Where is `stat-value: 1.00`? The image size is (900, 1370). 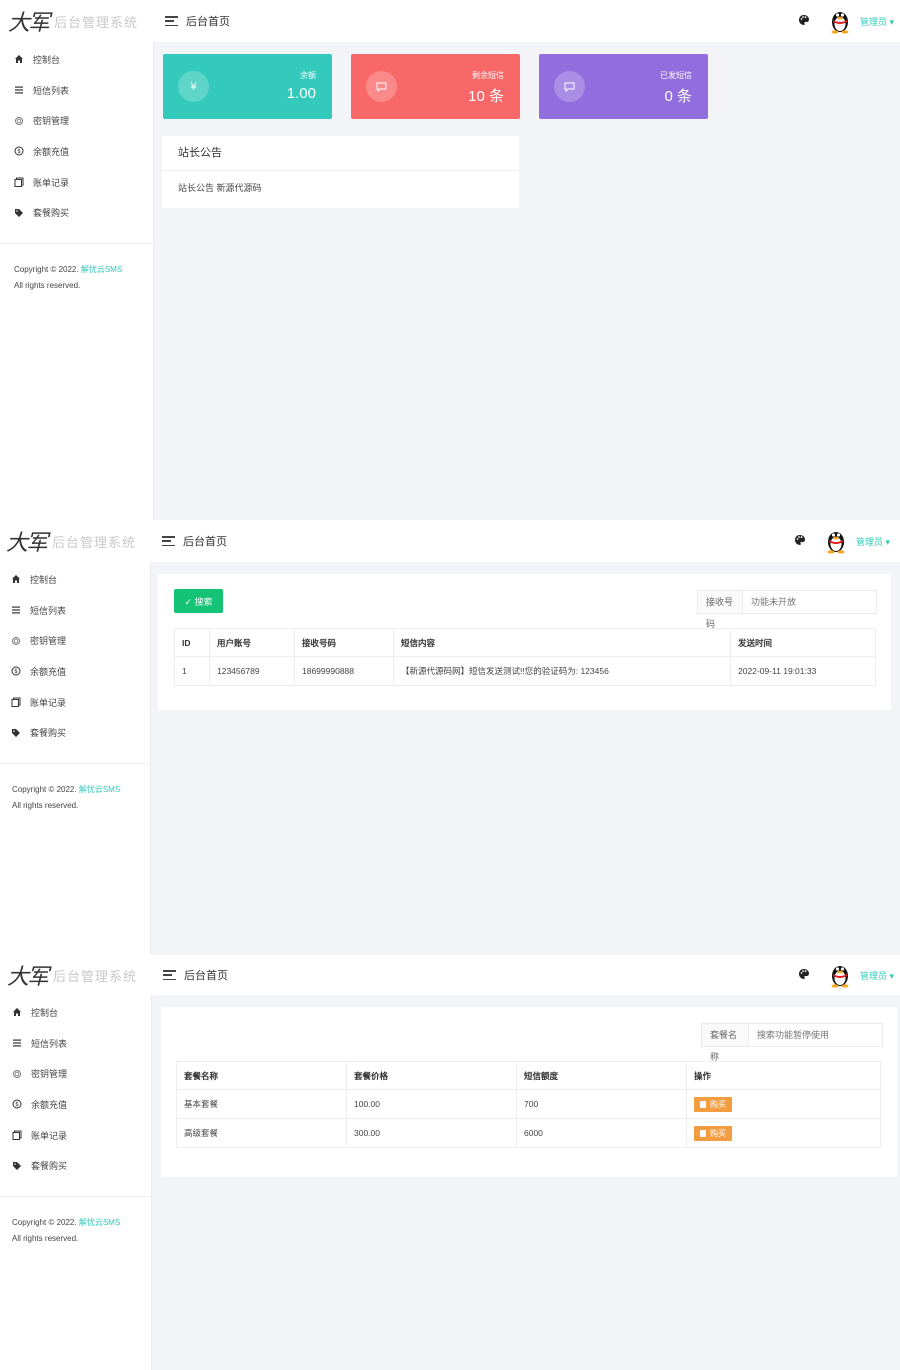
stat-value: 1.00 is located at coordinates (301, 93).